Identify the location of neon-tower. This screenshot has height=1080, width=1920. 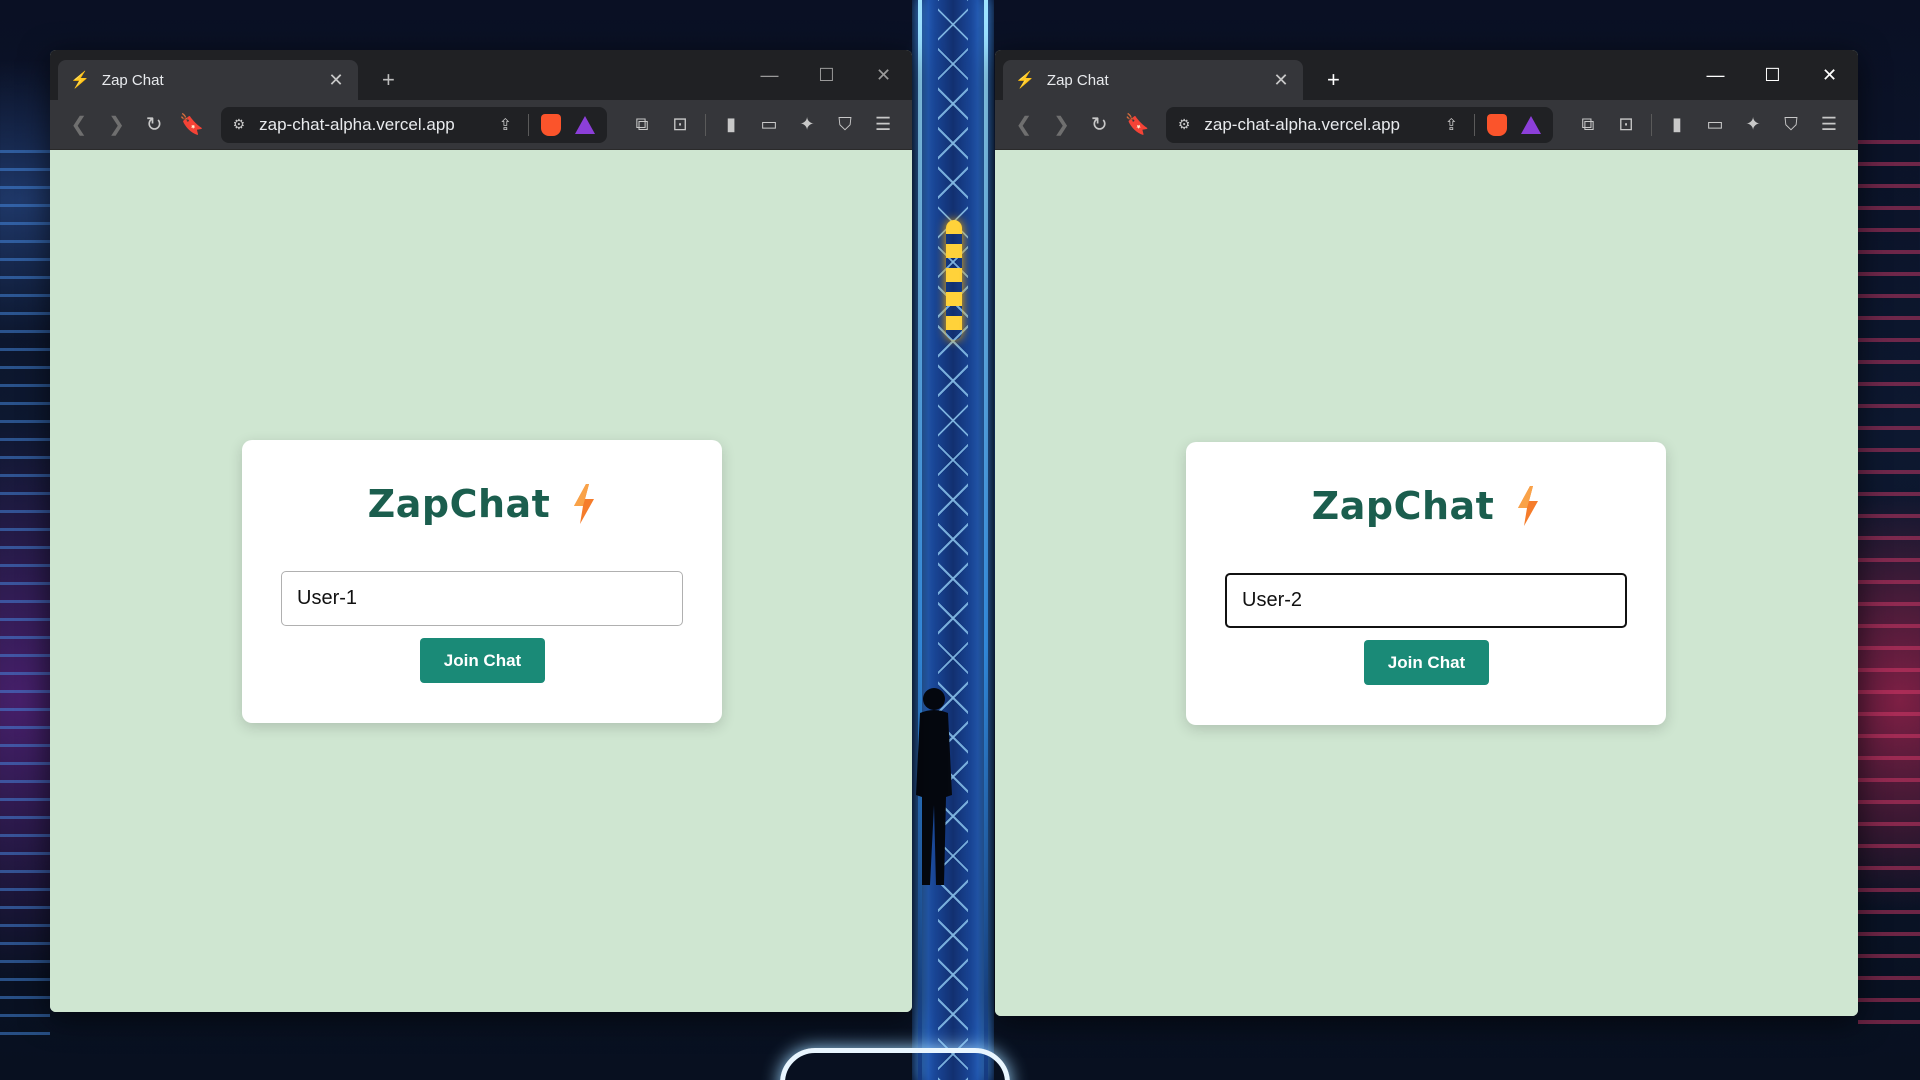
(953, 540).